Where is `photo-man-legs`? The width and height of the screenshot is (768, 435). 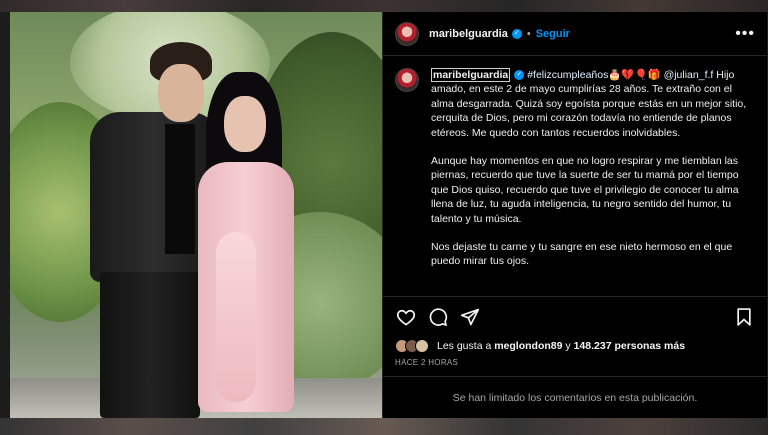
photo-man-legs is located at coordinates (150, 345).